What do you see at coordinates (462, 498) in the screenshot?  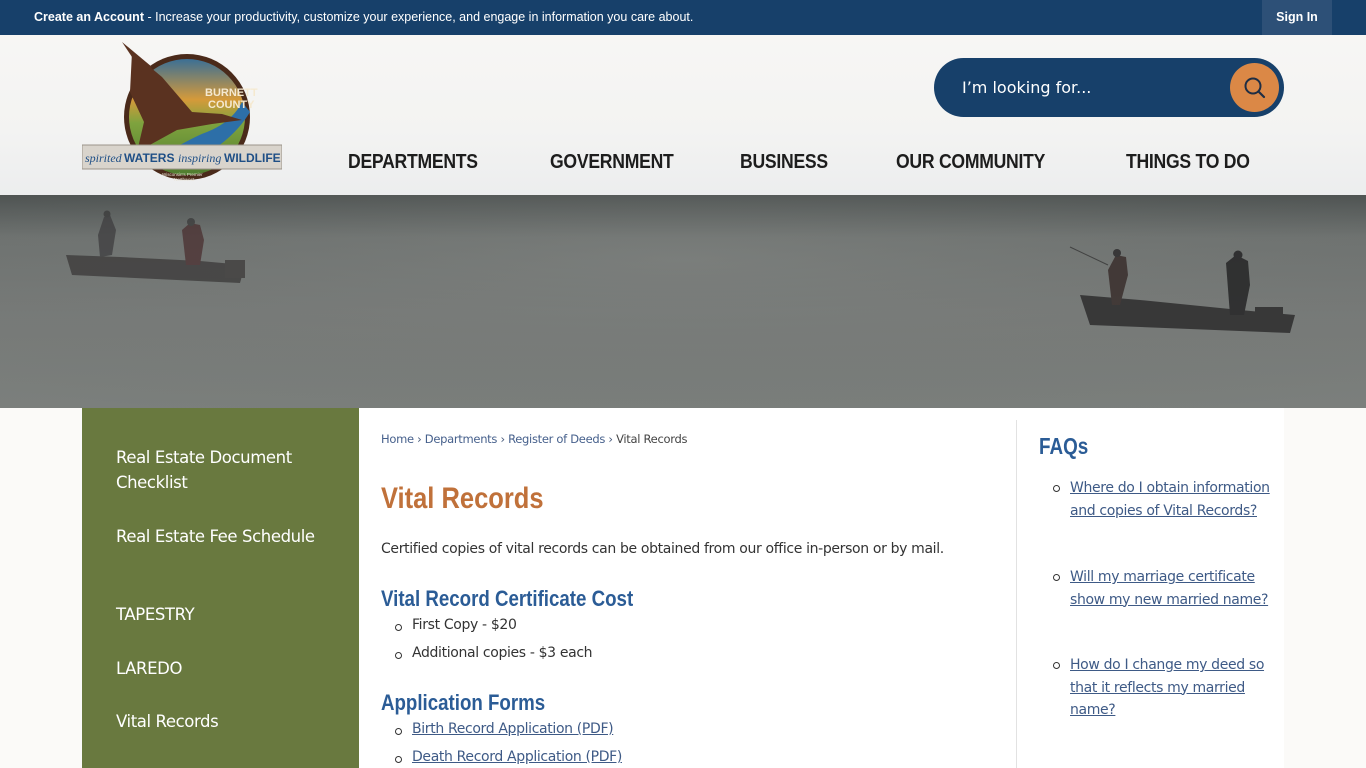 I see `page-title: Vital Records` at bounding box center [462, 498].